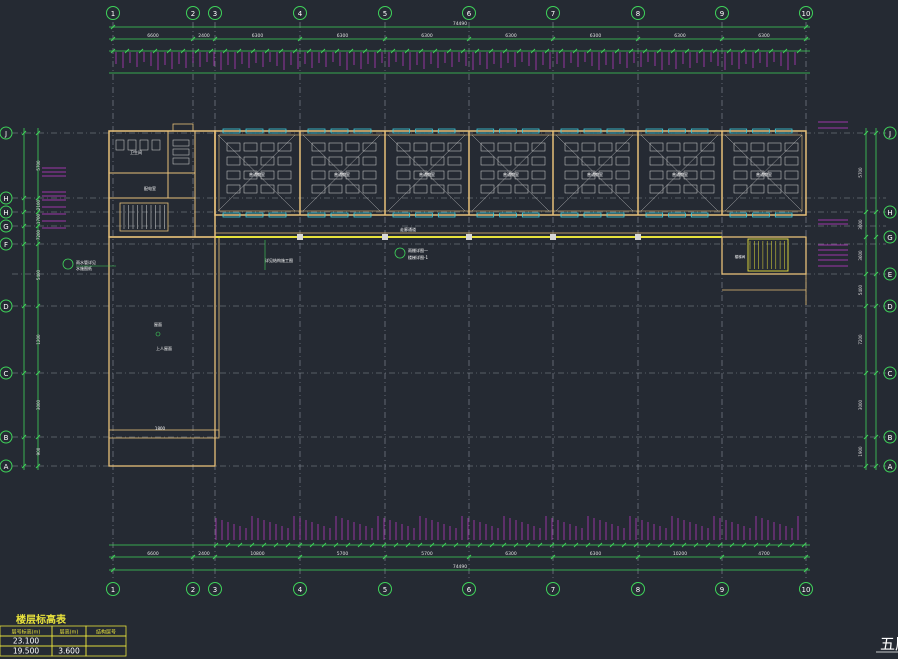 The height and width of the screenshot is (659, 898). I want to click on axis-bubble-row-right: G, so click(890, 237).